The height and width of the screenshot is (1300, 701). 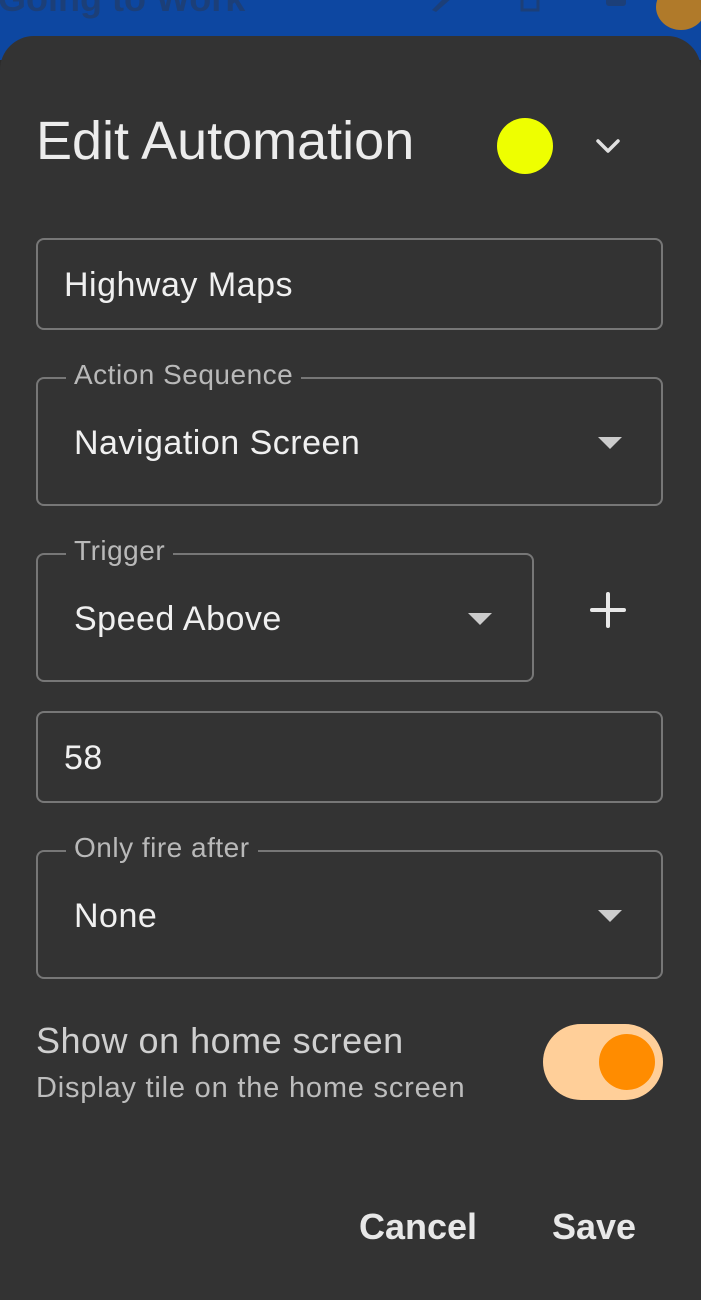 I want to click on action-sequence-dropdown: Action Sequence Navigation Screen, so click(x=349, y=432).